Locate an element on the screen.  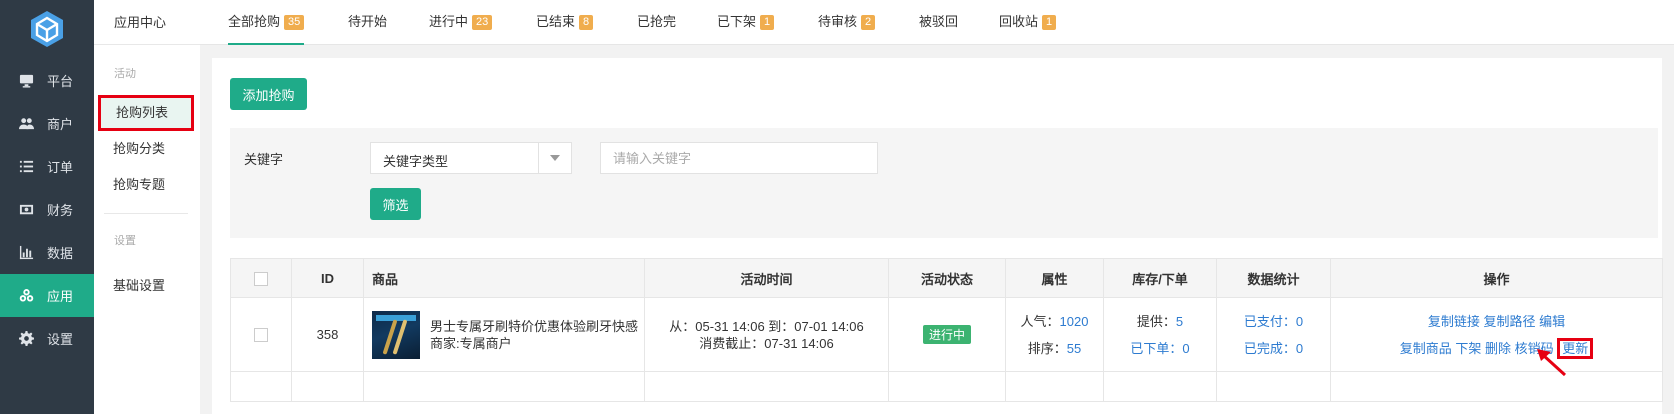
completed-label: 已完成： is located at coordinates (1269, 348).